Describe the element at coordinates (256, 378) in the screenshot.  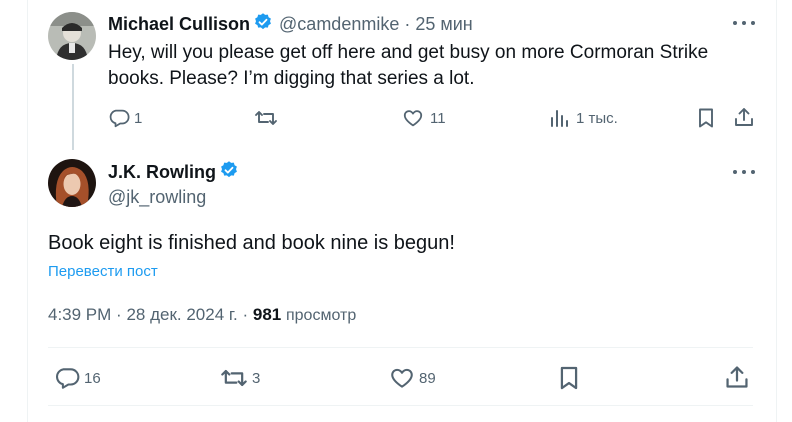
I see `main-reposts-count: 3` at that location.